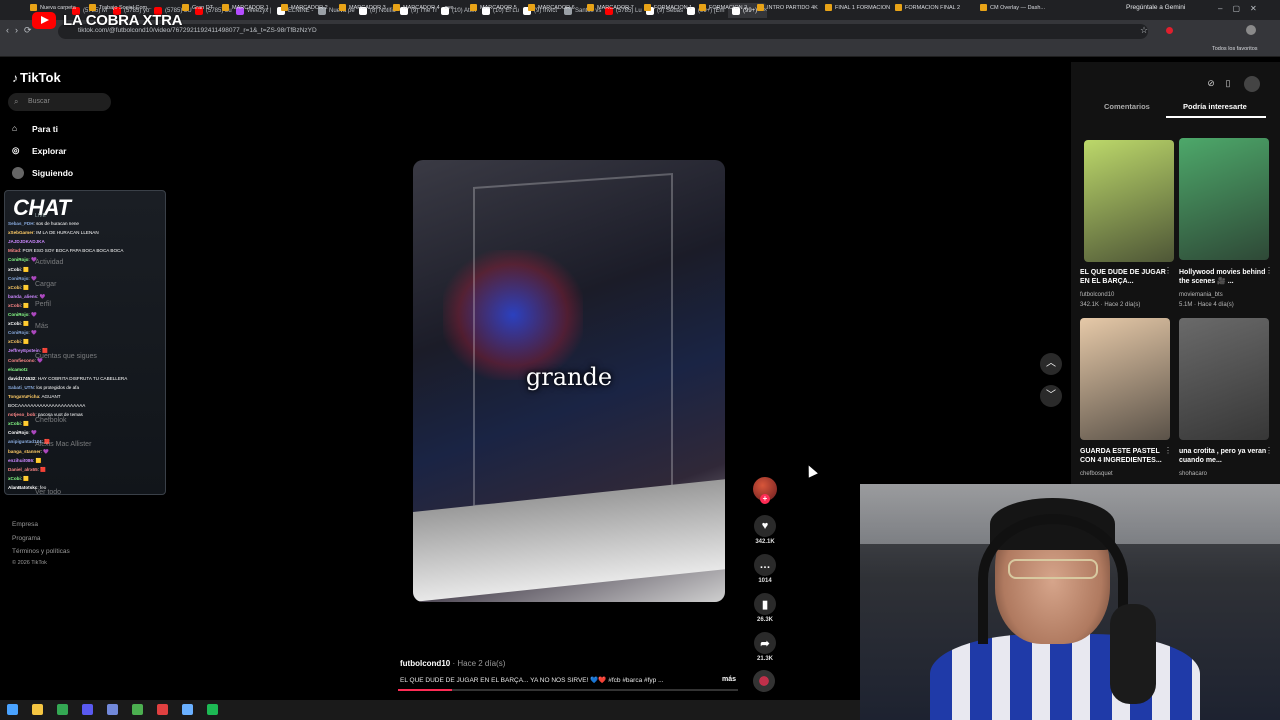 The height and width of the screenshot is (720, 1280). Describe the element at coordinates (1051, 364) in the screenshot. I see `previous-video-button: ︿` at that location.